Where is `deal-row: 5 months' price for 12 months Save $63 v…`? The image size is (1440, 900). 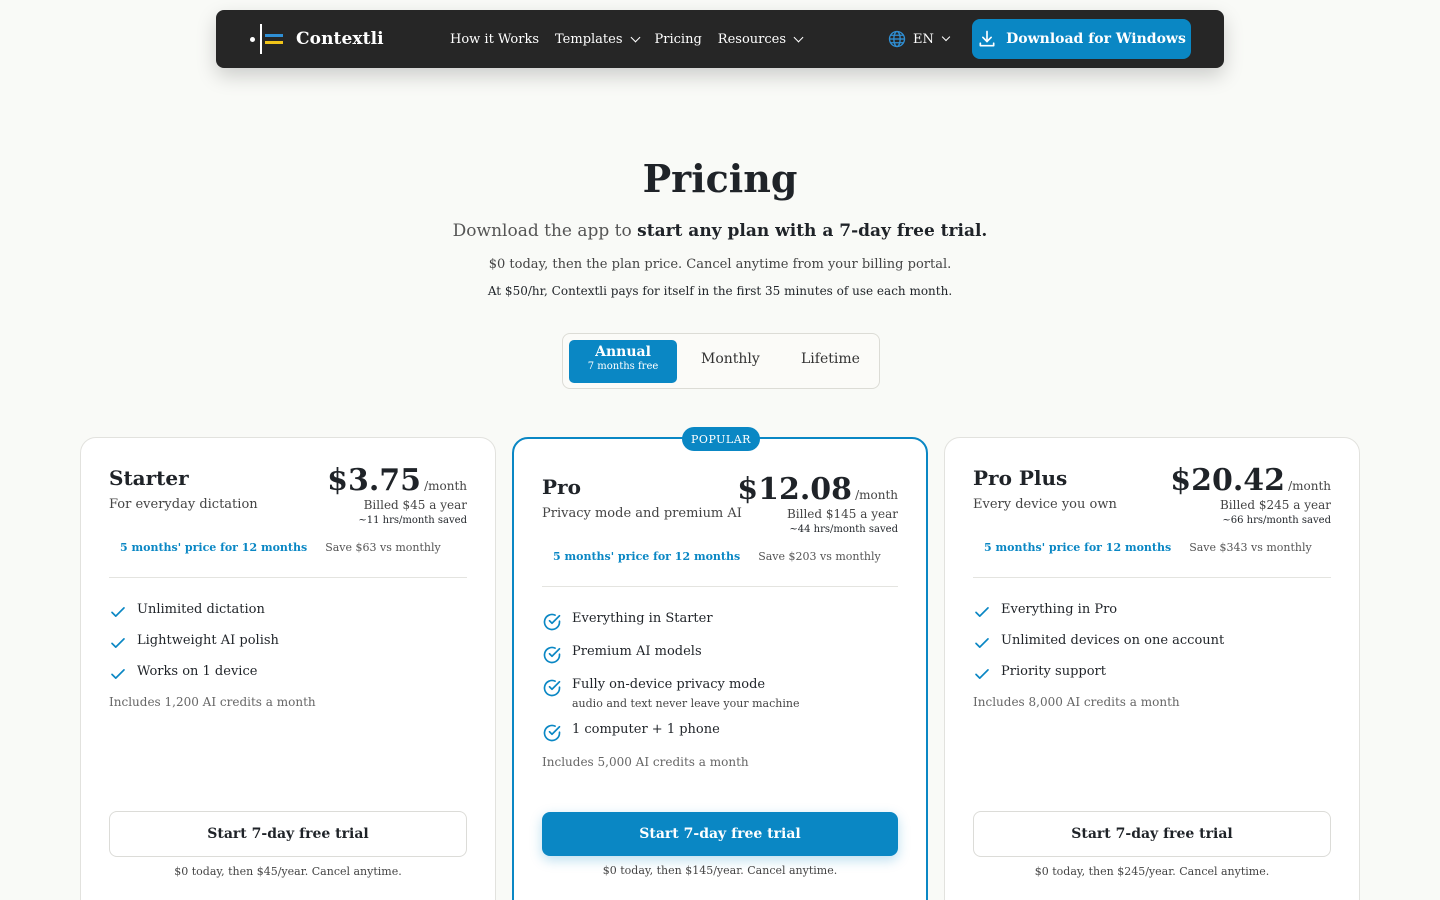
deal-row: 5 months' price for 12 months Save $63 v… is located at coordinates (288, 547).